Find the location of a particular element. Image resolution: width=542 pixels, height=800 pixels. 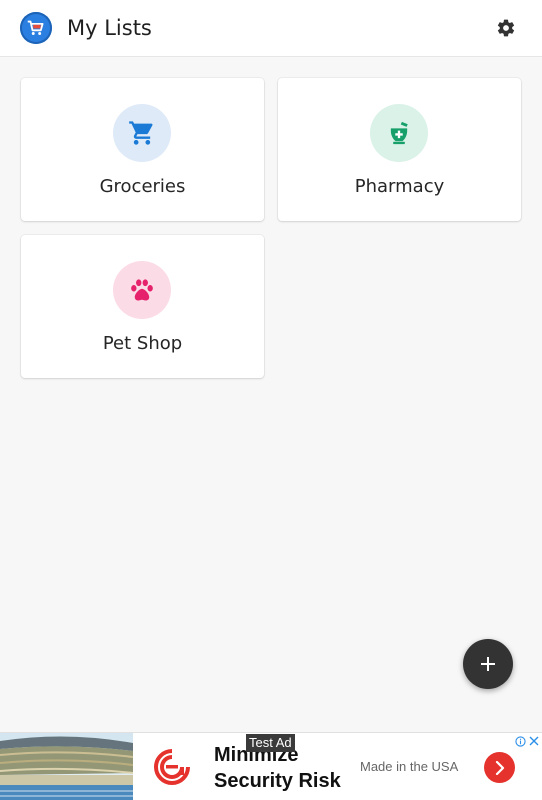

add-list-button is located at coordinates (488, 664).